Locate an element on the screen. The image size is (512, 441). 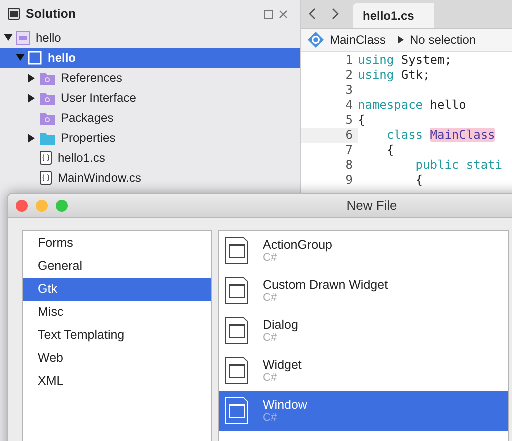
line-number: 2 is located at coordinates (349, 75).